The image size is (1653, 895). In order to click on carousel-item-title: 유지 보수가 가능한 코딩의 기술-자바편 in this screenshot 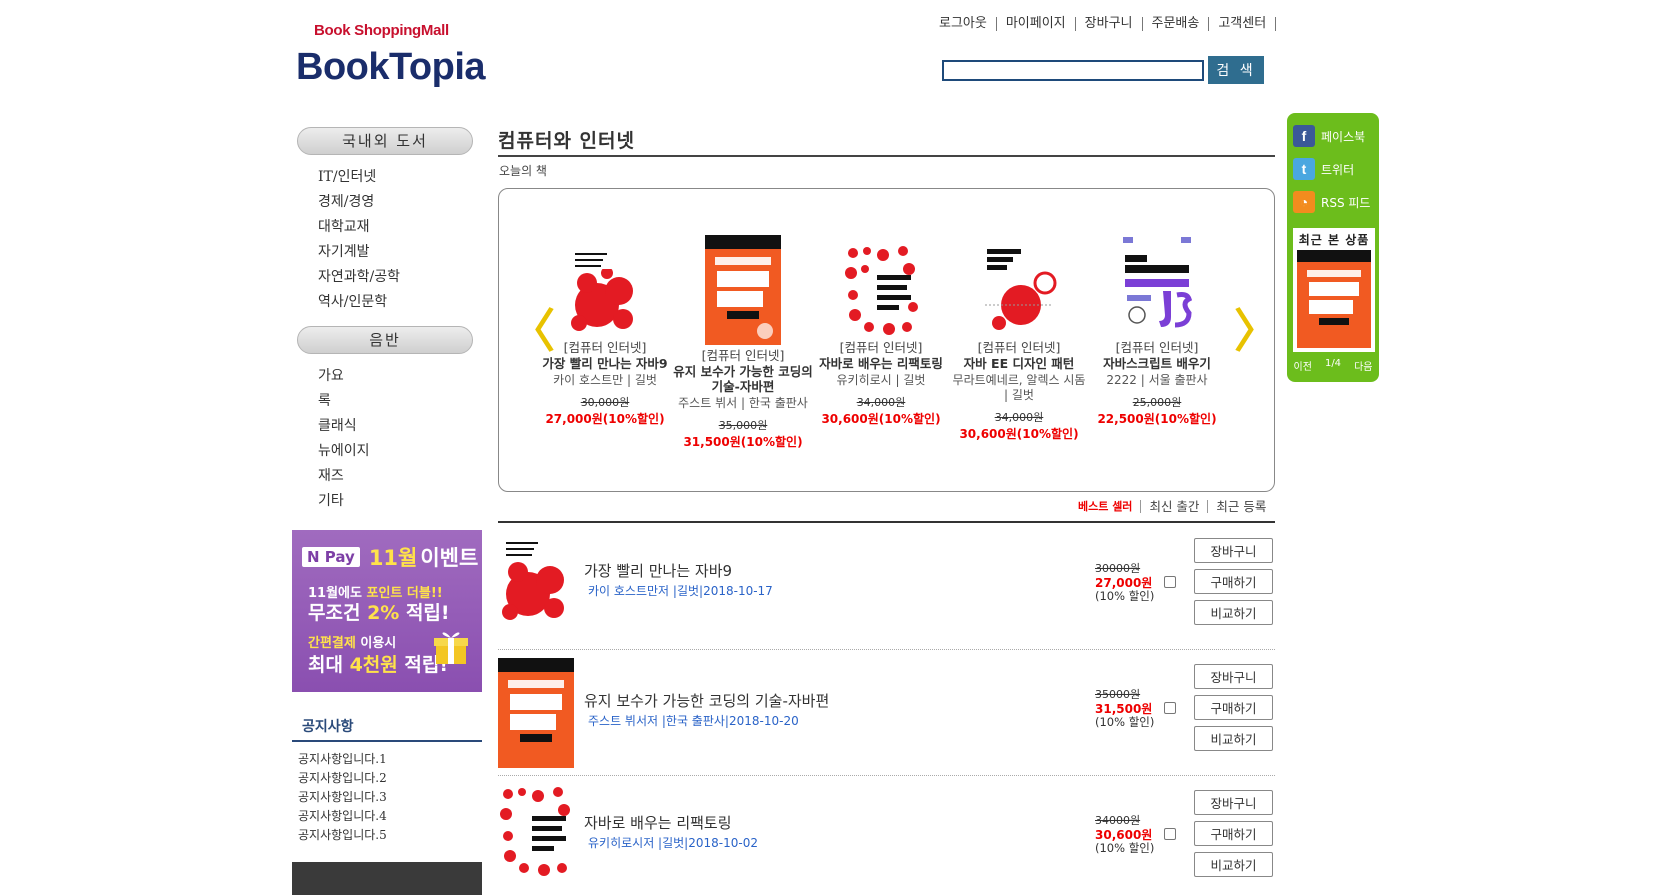, I will do `click(743, 379)`.